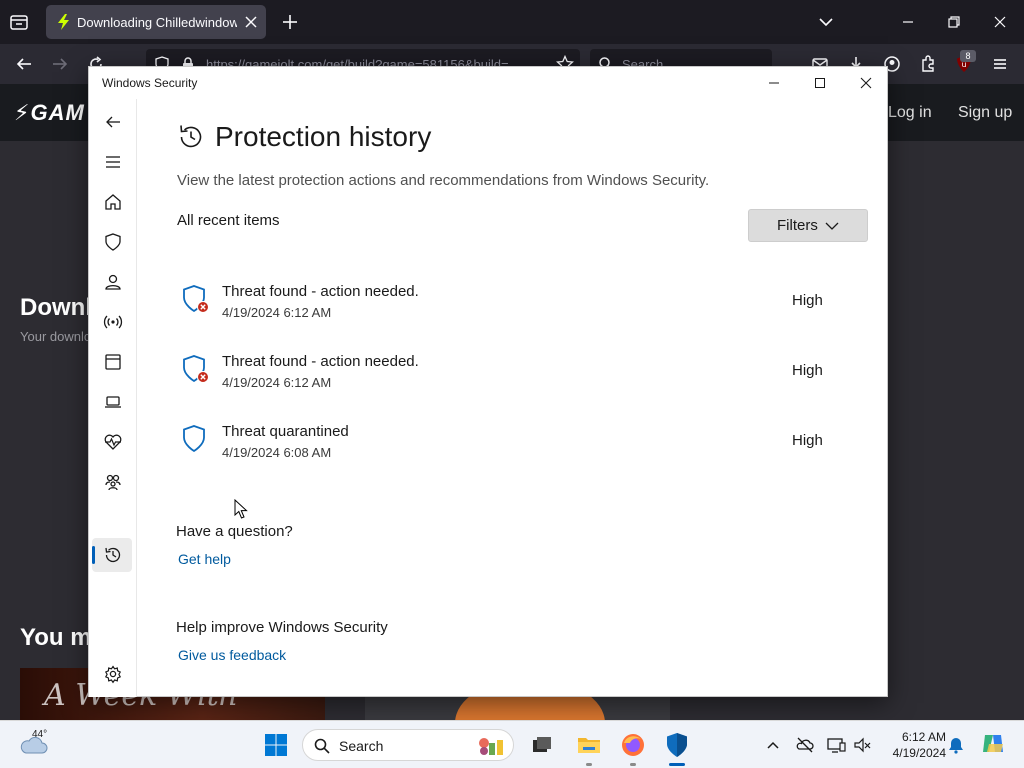 The image size is (1024, 768). What do you see at coordinates (113, 282) in the screenshot?
I see `account-protection-icon` at bounding box center [113, 282].